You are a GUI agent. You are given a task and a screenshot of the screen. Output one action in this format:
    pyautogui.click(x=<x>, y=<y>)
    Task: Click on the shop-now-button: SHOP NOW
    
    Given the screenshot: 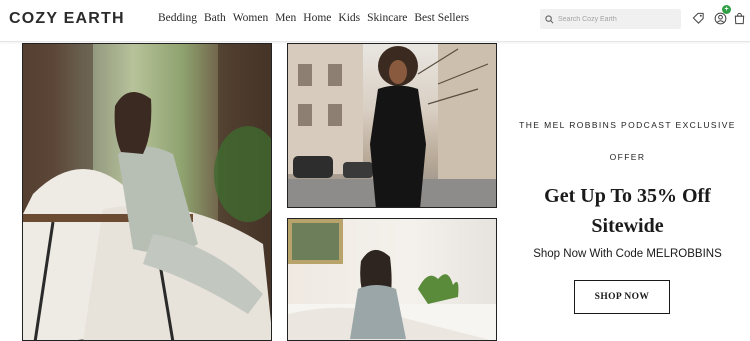 What is the action you would take?
    pyautogui.click(x=622, y=297)
    